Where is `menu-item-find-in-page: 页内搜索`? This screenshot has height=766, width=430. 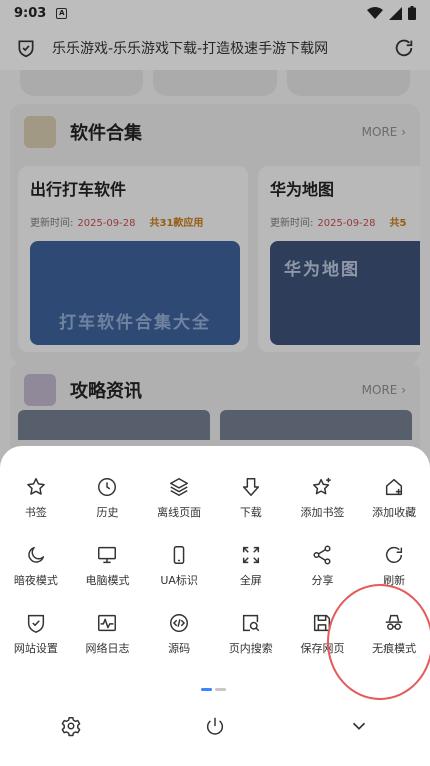 menu-item-find-in-page: 页内搜索 is located at coordinates (251, 637).